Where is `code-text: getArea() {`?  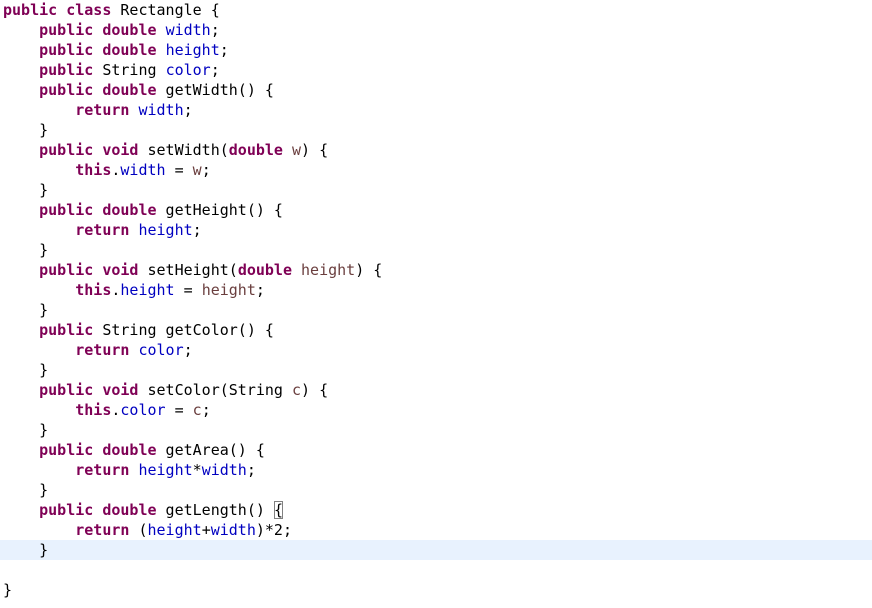
code-text: getArea() { is located at coordinates (210, 450).